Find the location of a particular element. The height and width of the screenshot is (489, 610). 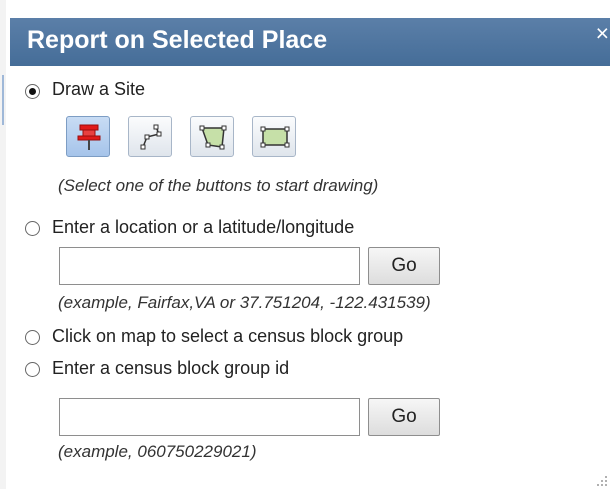

draw-rectangle-icon is located at coordinates (275, 137).